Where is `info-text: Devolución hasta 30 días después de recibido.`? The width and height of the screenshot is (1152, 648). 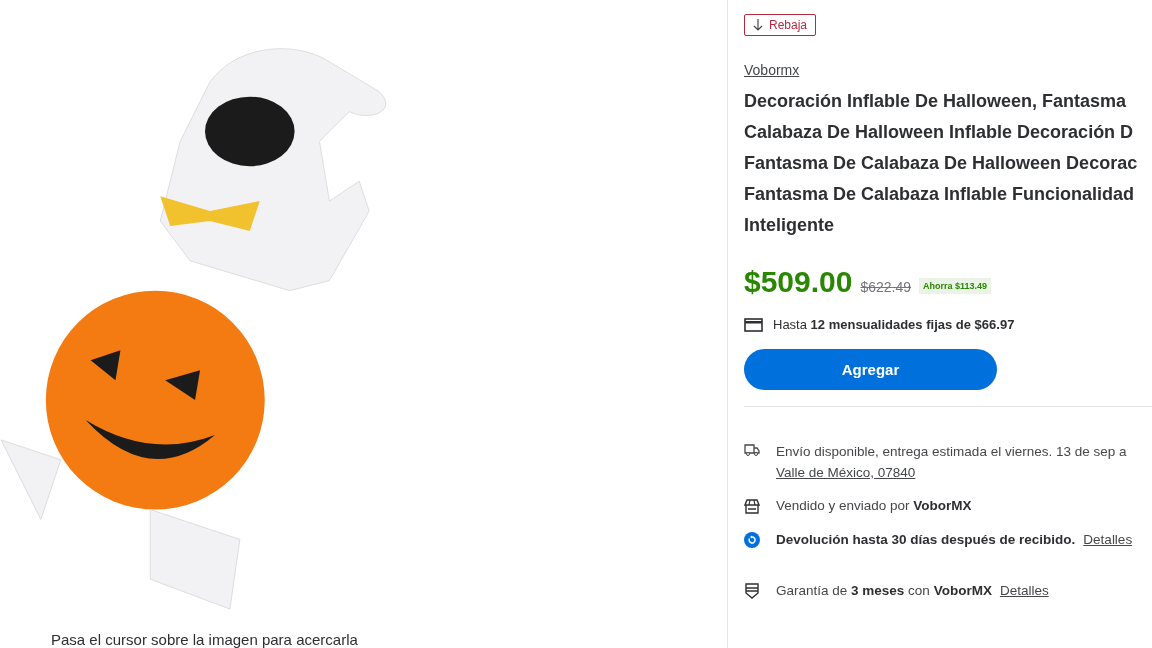 info-text: Devolución hasta 30 días después de recibido. is located at coordinates (926, 540).